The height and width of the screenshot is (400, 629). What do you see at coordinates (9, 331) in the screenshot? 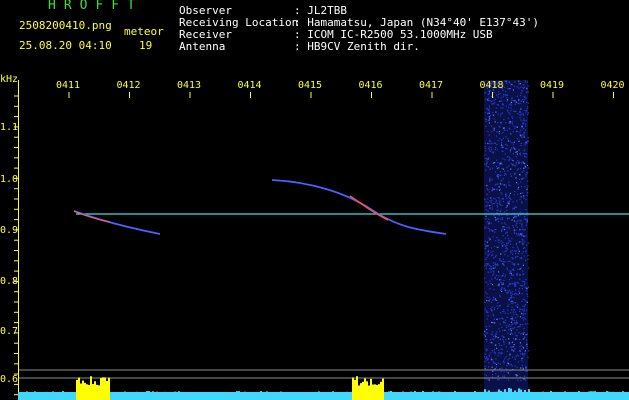
I see `y-tick-label: 0.7` at bounding box center [9, 331].